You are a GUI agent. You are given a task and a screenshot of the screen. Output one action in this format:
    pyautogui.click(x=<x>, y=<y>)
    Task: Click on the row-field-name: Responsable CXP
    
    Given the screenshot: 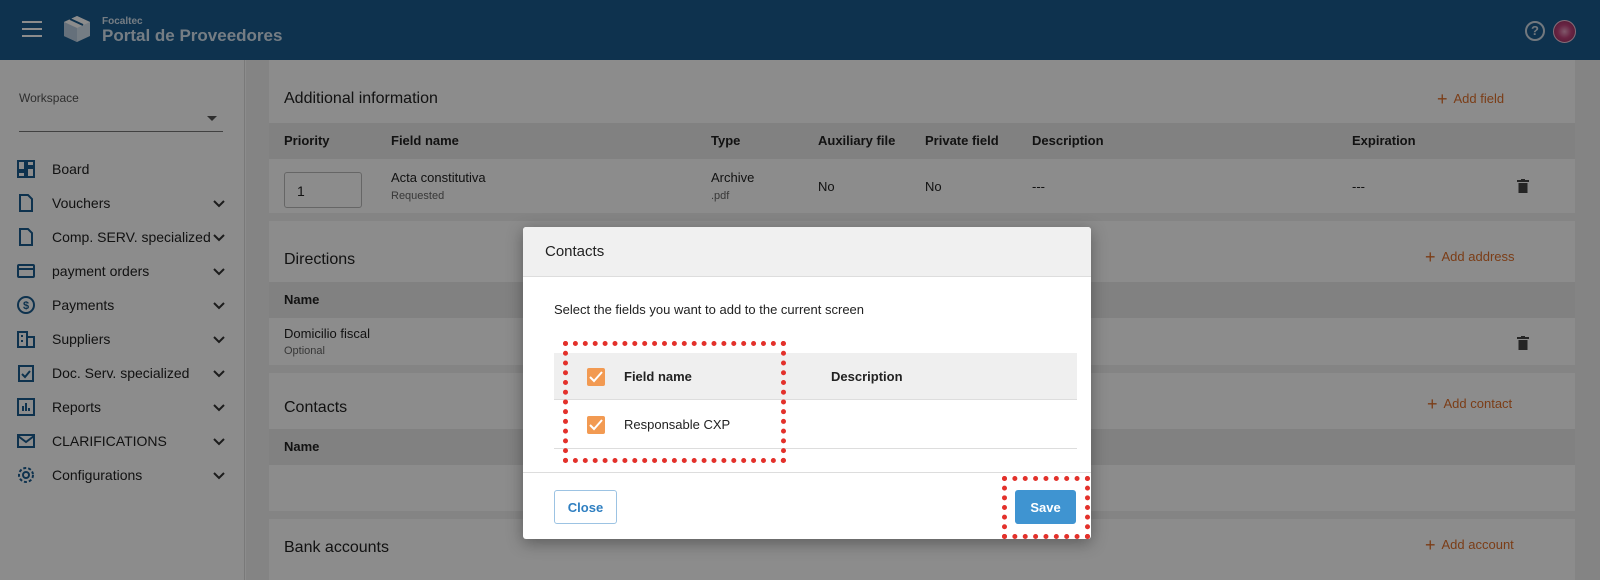 What is the action you would take?
    pyautogui.click(x=677, y=424)
    